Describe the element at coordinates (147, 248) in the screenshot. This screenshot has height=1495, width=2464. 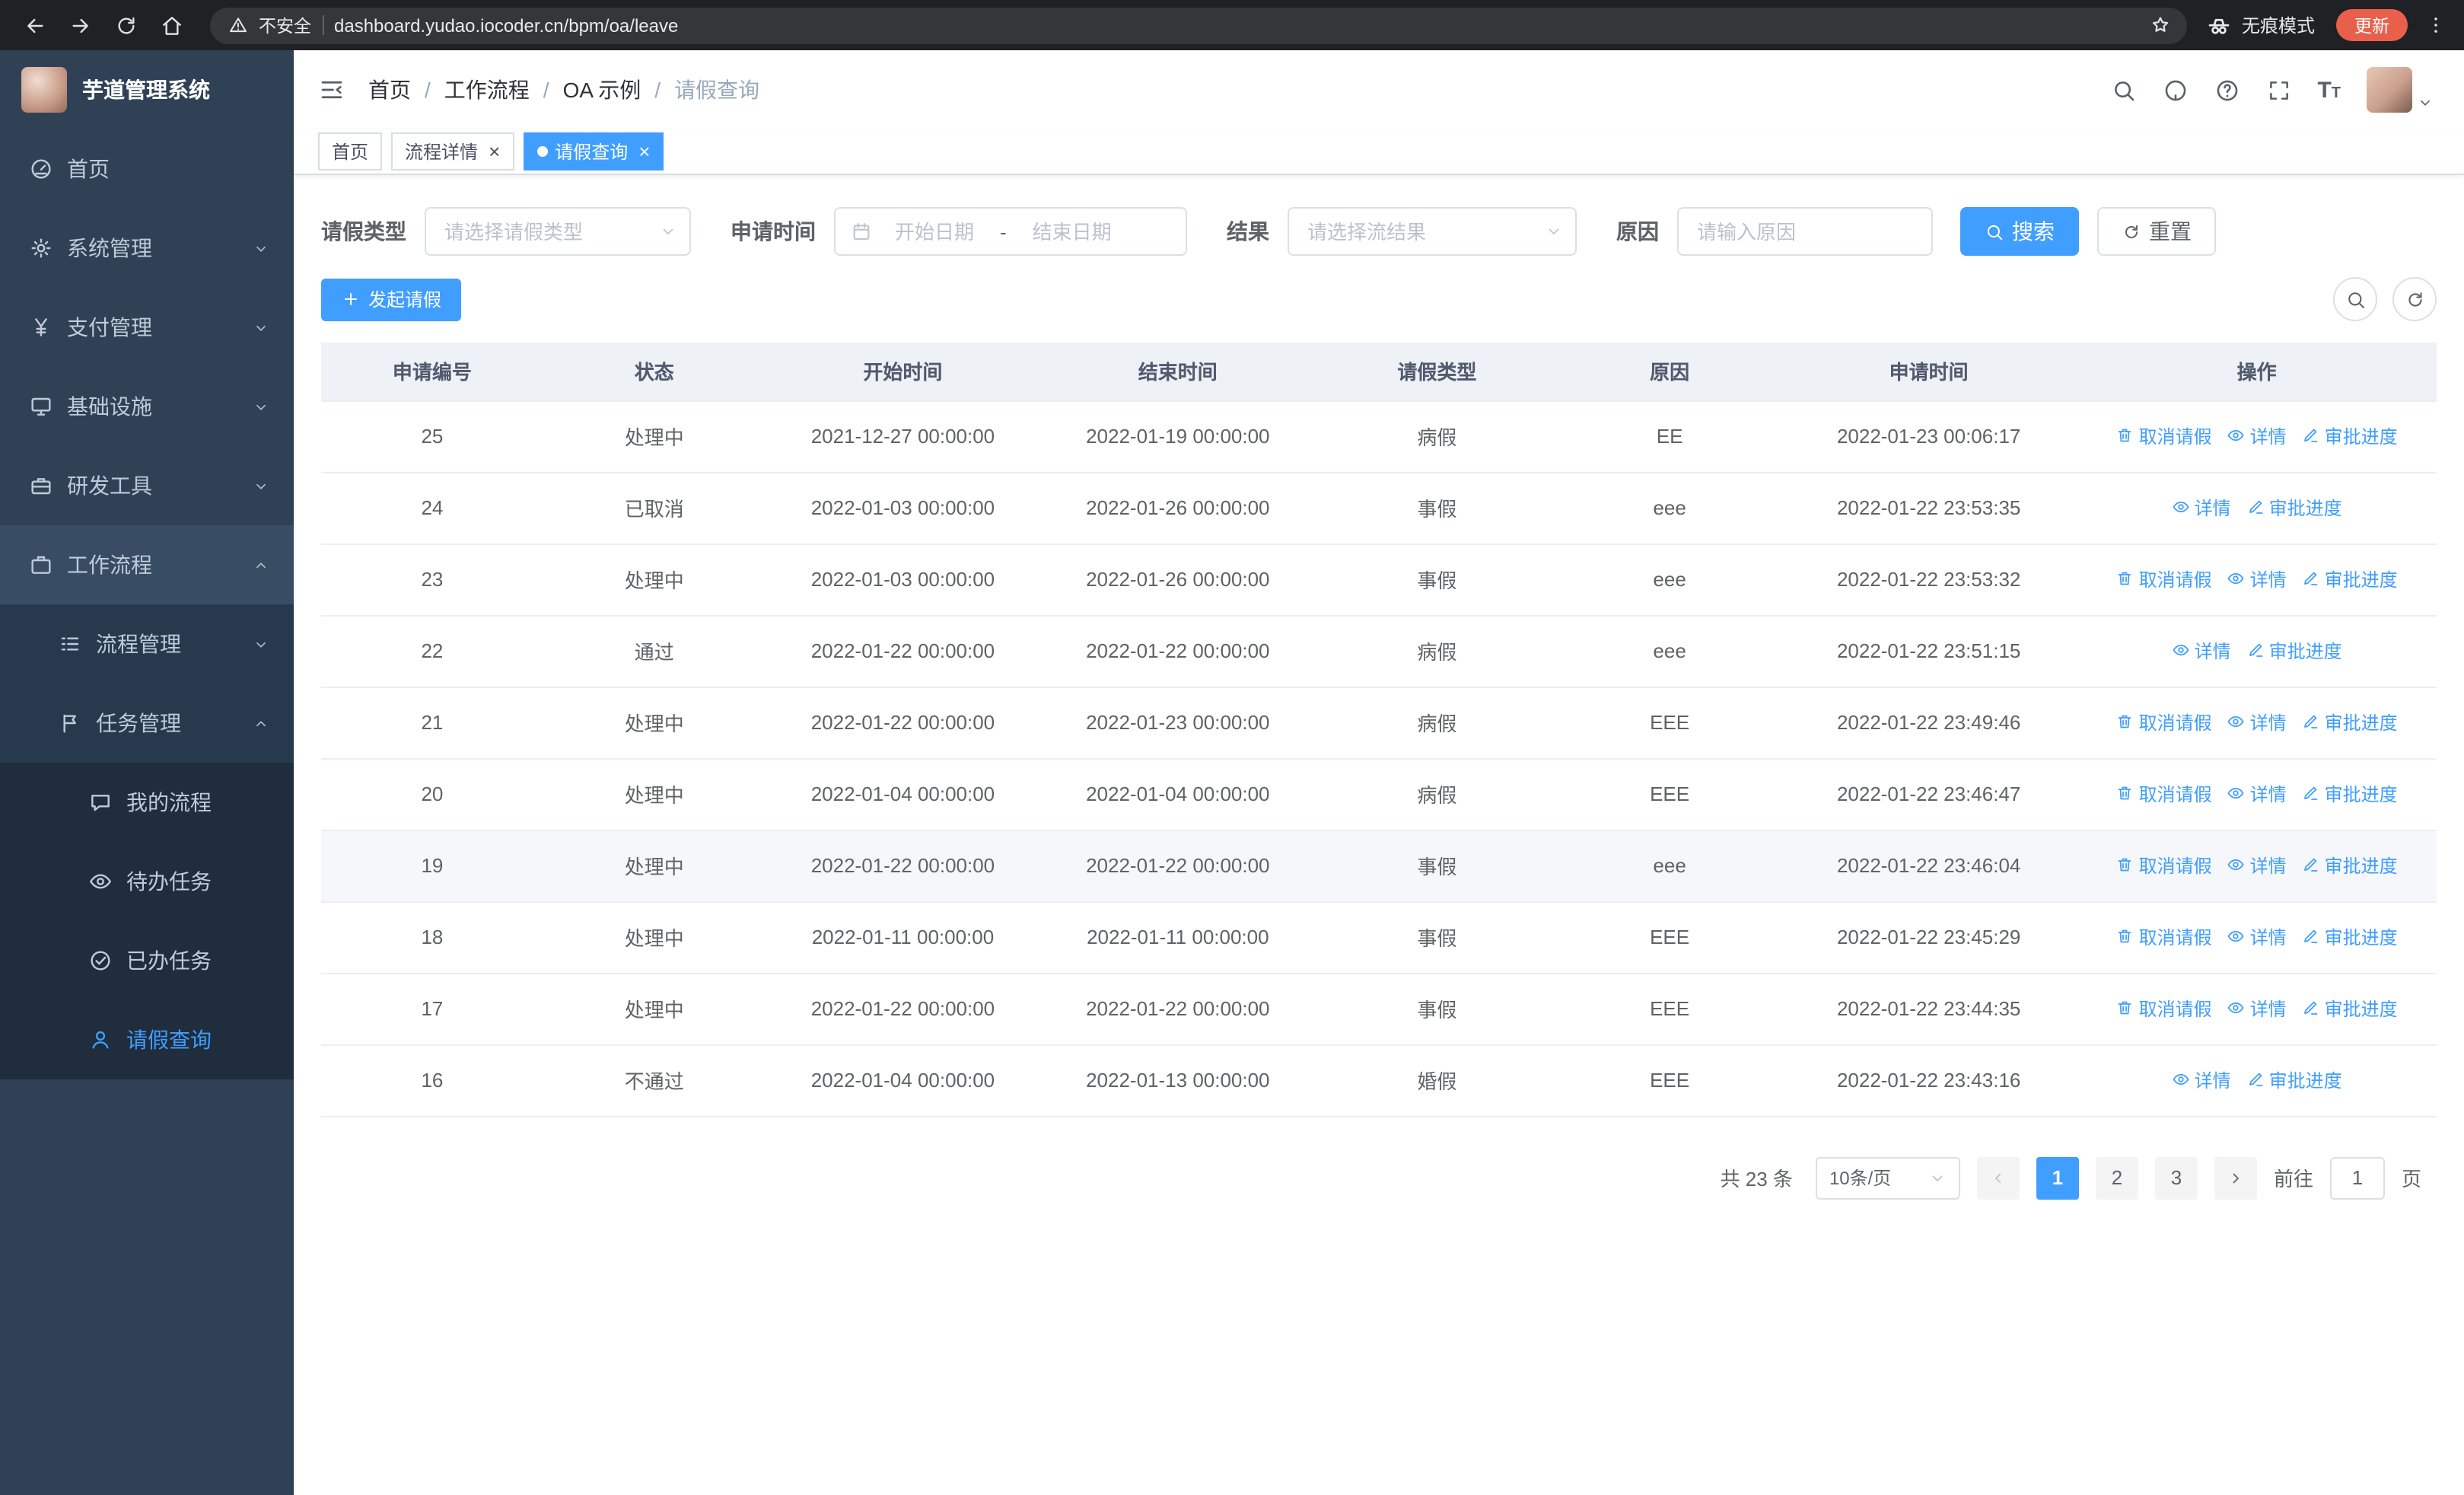
I see `sidebar-item: 系统管理` at that location.